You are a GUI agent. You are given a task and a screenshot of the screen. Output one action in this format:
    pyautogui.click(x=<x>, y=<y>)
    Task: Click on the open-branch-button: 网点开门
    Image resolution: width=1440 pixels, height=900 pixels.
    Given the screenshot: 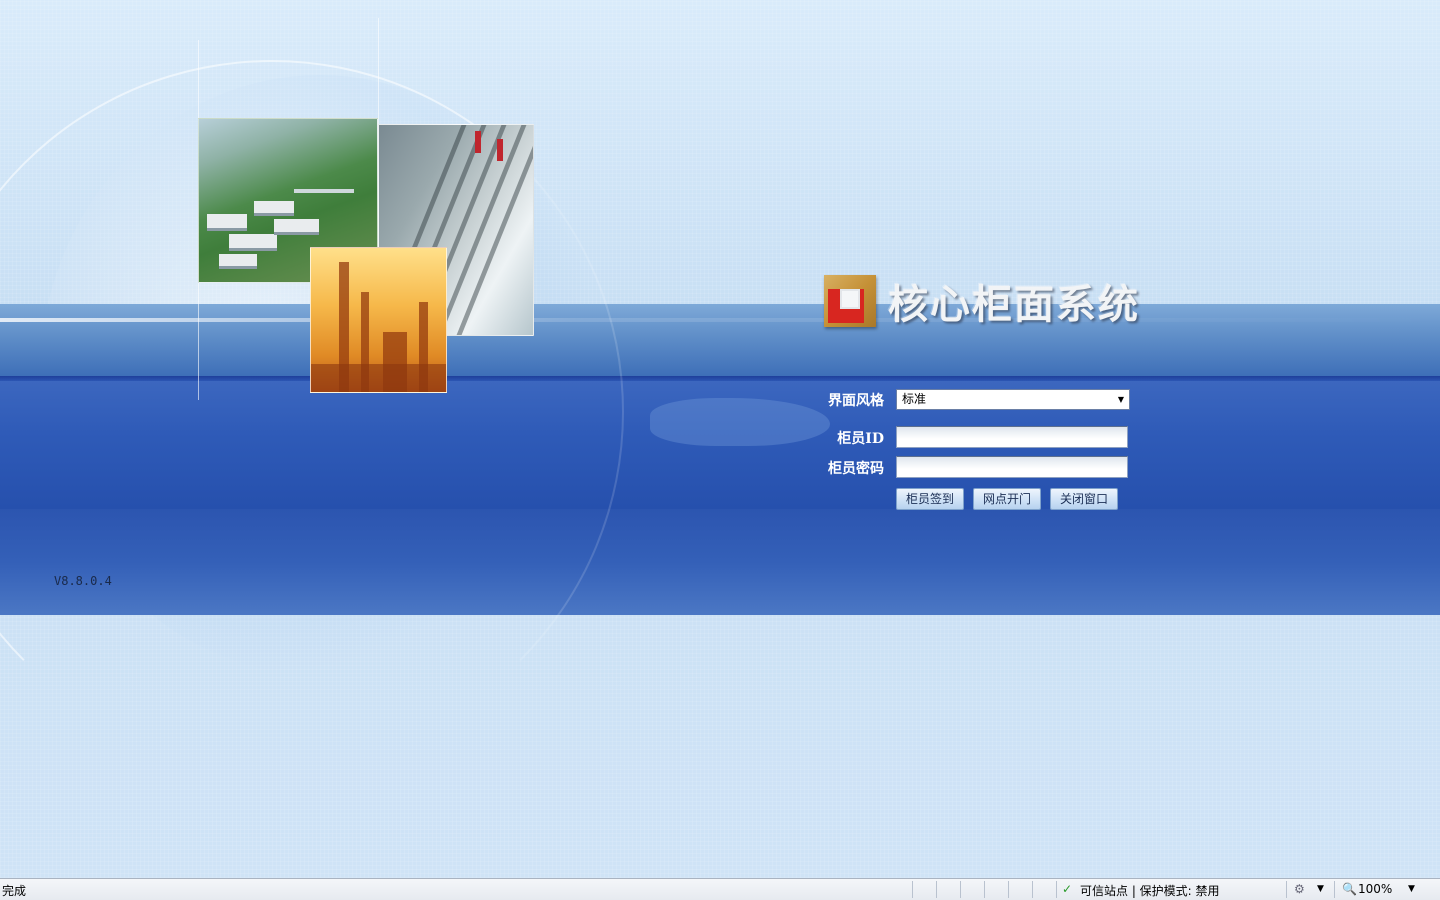 What is the action you would take?
    pyautogui.click(x=1007, y=499)
    